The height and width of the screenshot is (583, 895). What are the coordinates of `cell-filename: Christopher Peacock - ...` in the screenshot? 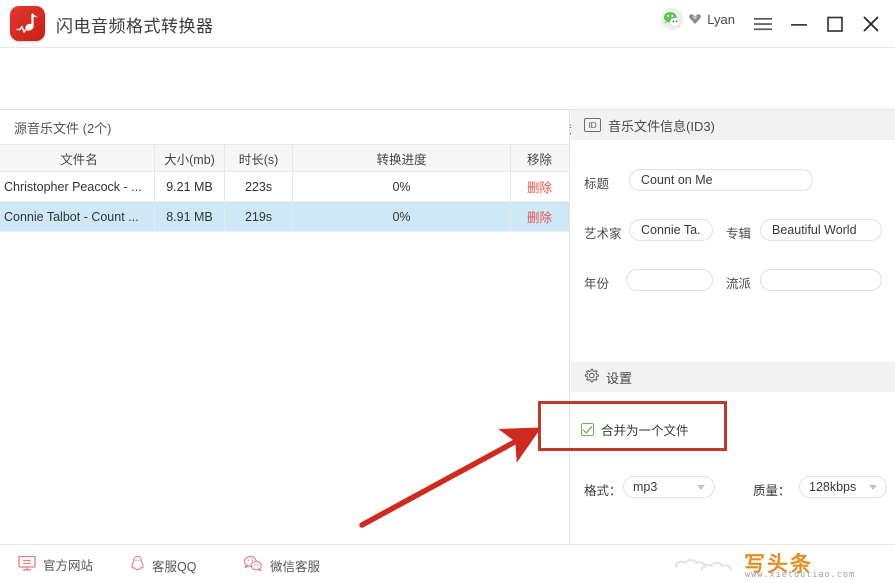 It's located at (77, 186).